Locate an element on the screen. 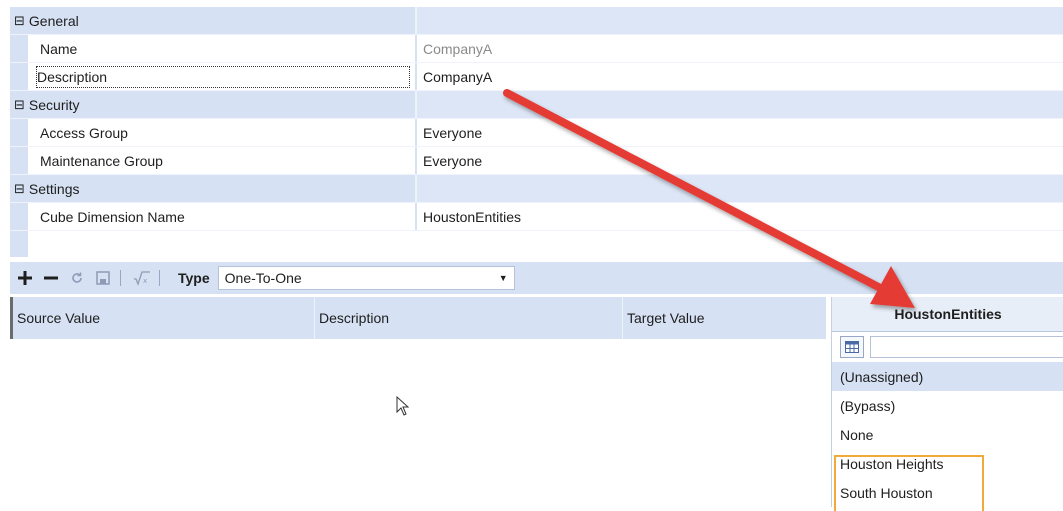 The width and height of the screenshot is (1063, 511). mapping-toolbar: x Type One-To-One ▼ is located at coordinates (536, 278).